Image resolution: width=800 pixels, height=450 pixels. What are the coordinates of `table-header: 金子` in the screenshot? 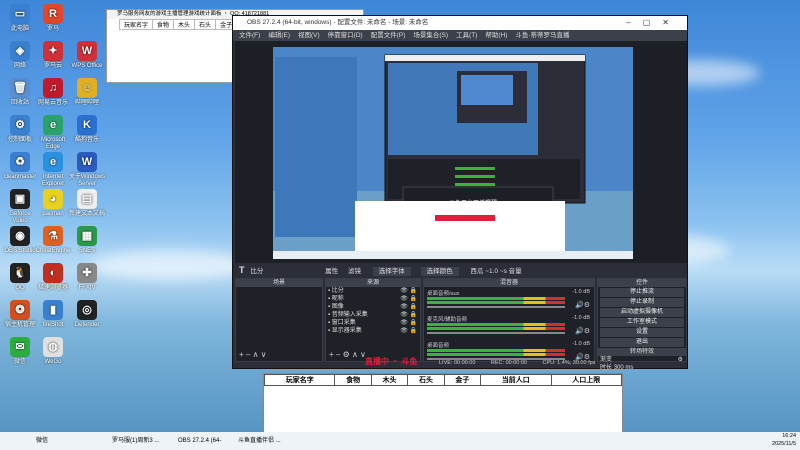 It's located at (462, 380).